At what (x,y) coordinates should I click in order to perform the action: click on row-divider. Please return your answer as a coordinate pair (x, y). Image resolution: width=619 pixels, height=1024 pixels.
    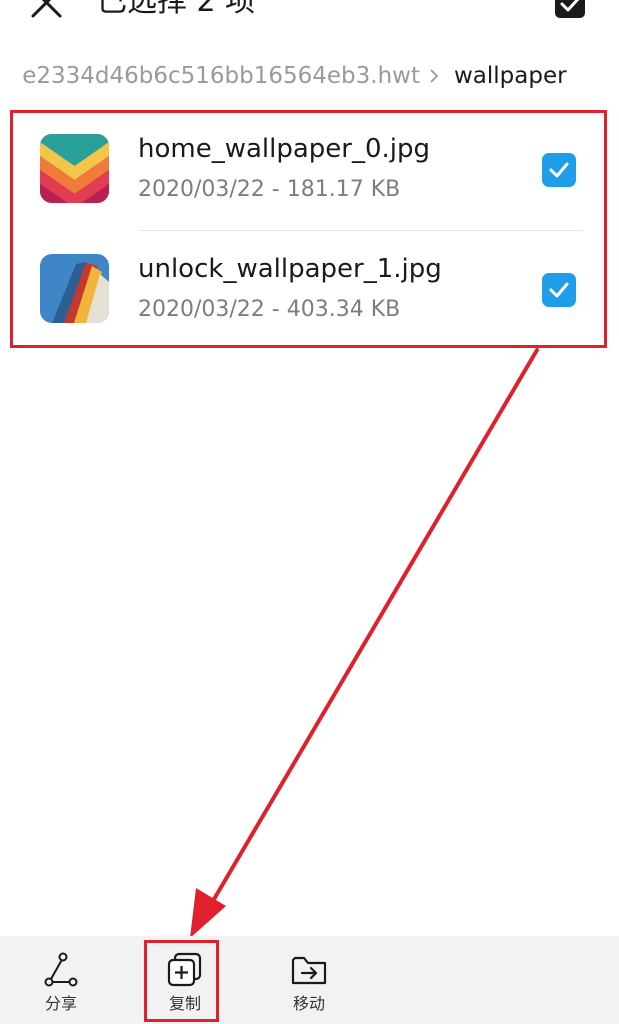
    Looking at the image, I should click on (361, 230).